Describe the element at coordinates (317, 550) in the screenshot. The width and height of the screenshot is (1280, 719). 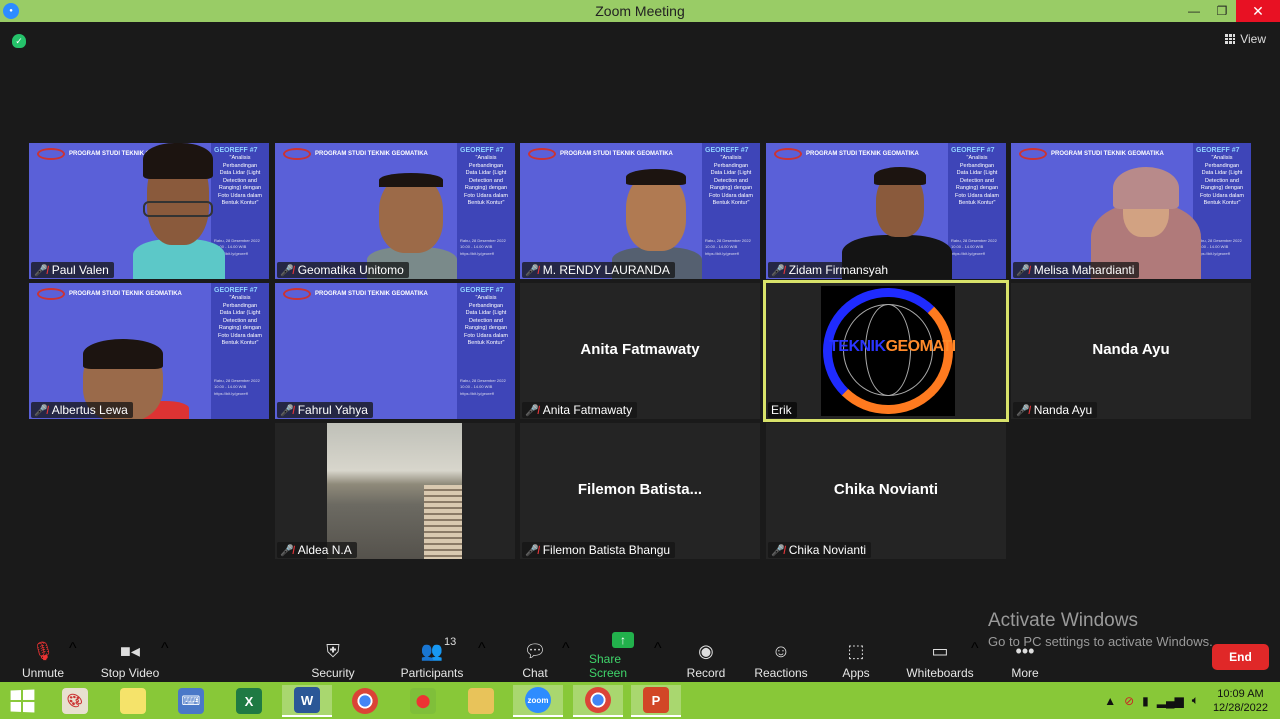
I see `participant-name-label: 🎤̸ Aldea N.A` at that location.